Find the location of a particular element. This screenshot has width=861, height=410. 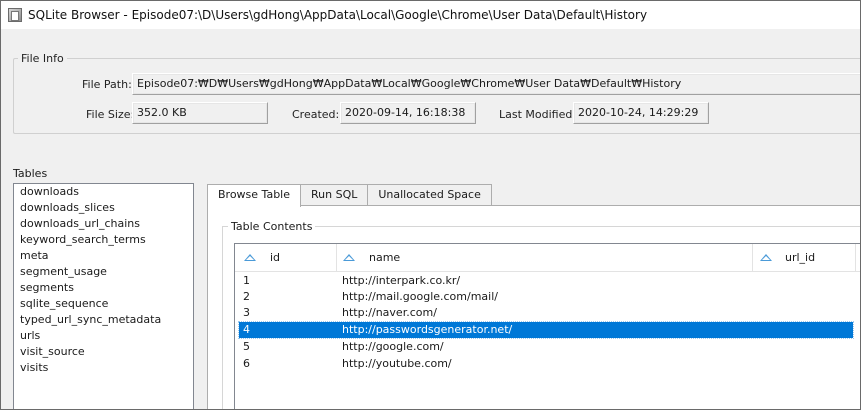

table-item-keyword-search-terms: keyword_search_terms is located at coordinates (103, 240).